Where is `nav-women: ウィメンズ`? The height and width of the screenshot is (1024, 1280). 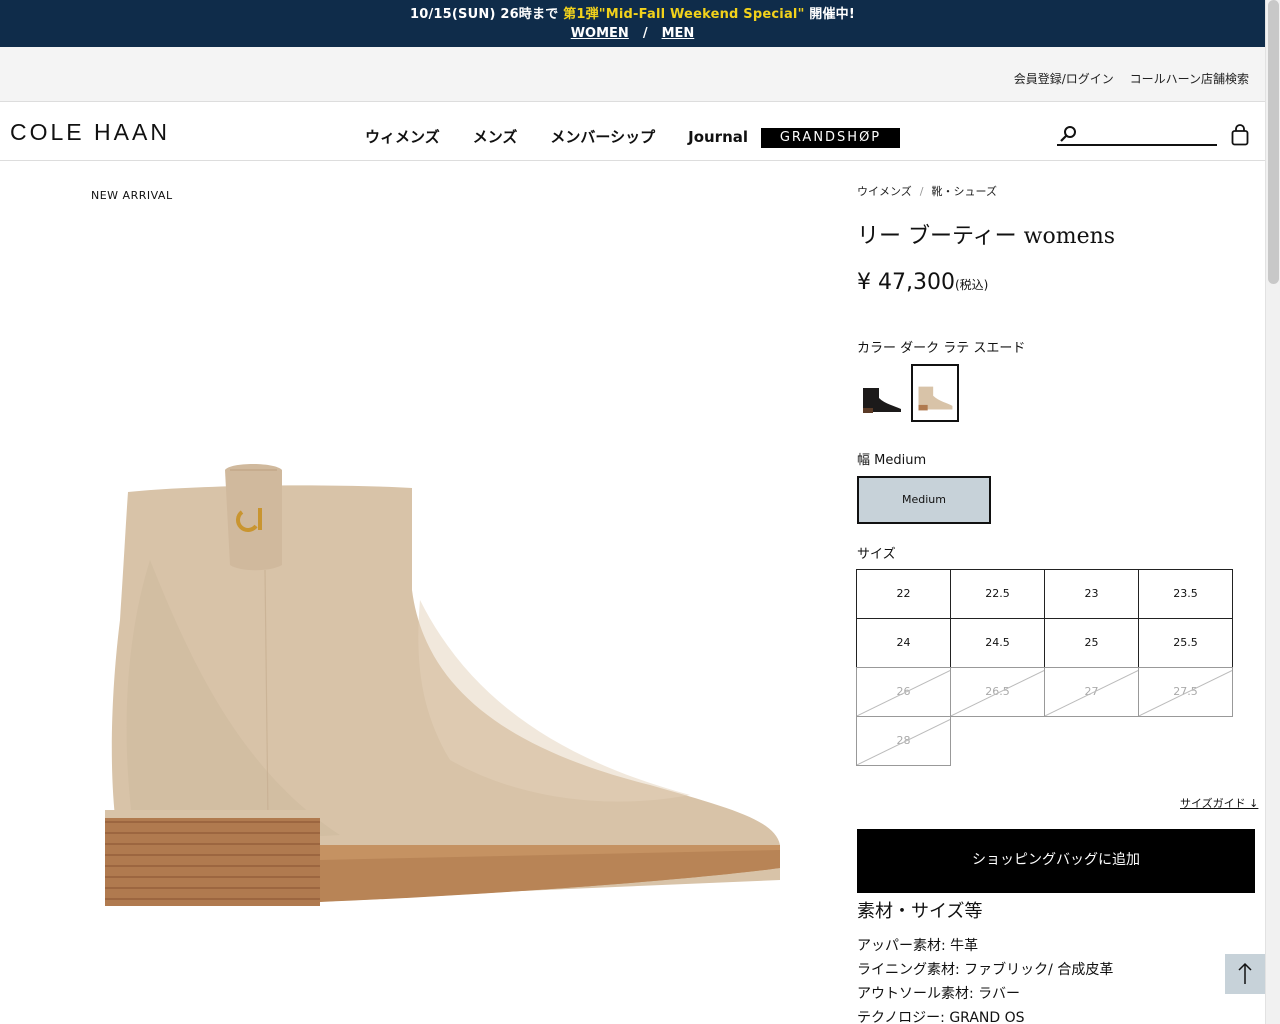 nav-women: ウィメンズ is located at coordinates (402, 136).